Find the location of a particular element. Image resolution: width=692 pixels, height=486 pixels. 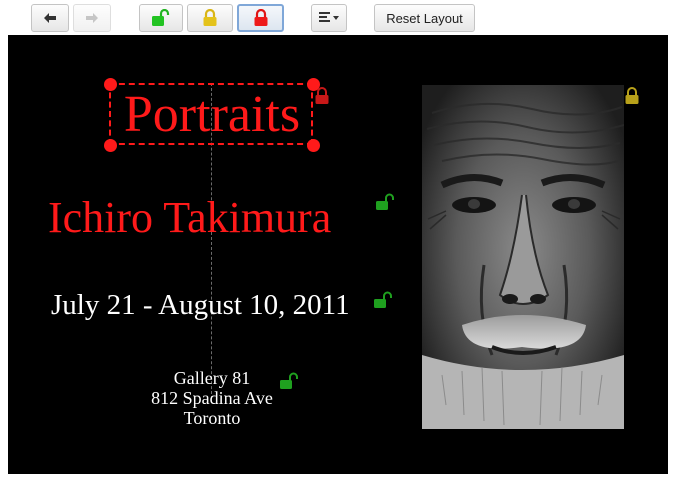

selection-box is located at coordinates (211, 114).